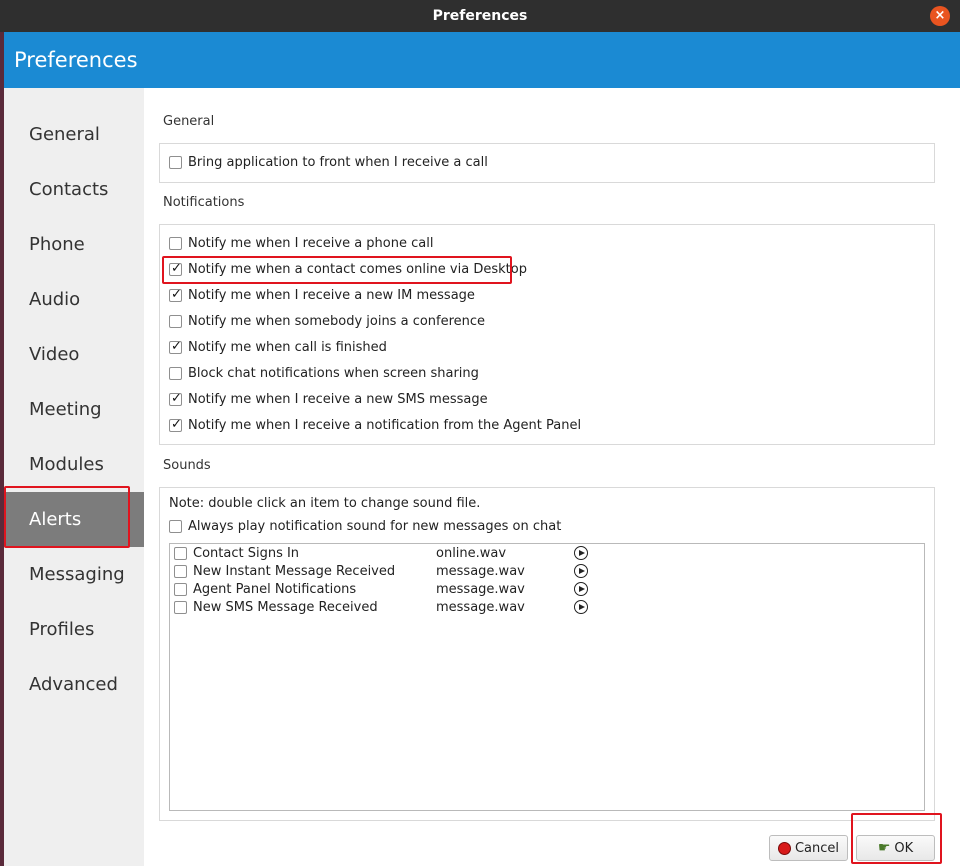 Image resolution: width=960 pixels, height=866 pixels. Describe the element at coordinates (66, 464) in the screenshot. I see `sidebar-item-label: Modules` at that location.